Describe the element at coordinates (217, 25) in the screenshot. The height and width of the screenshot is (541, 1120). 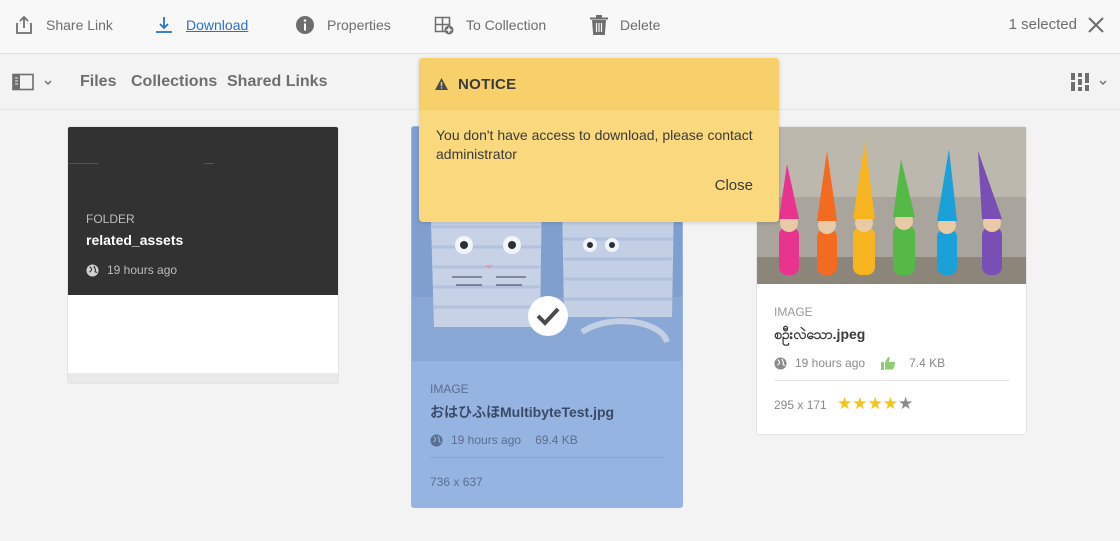
I see `download-label: Download` at that location.